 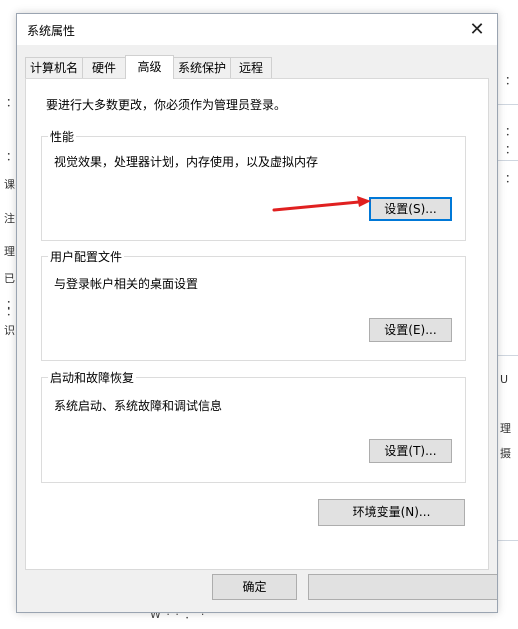 I want to click on bg-fragment: 已, so click(x=9, y=278).